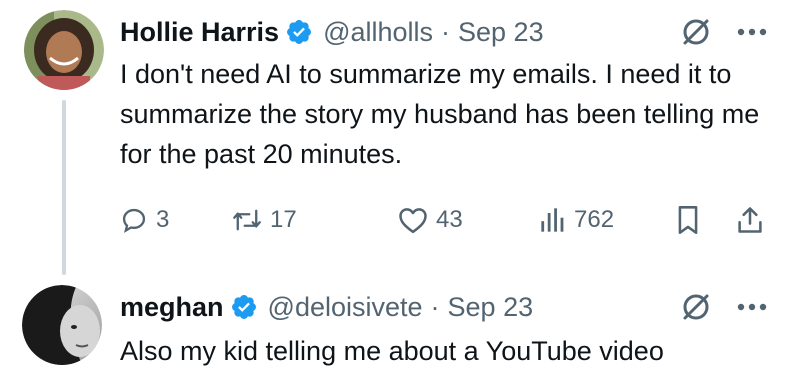 The width and height of the screenshot is (800, 390). I want to click on display-name: meghan, so click(172, 307).